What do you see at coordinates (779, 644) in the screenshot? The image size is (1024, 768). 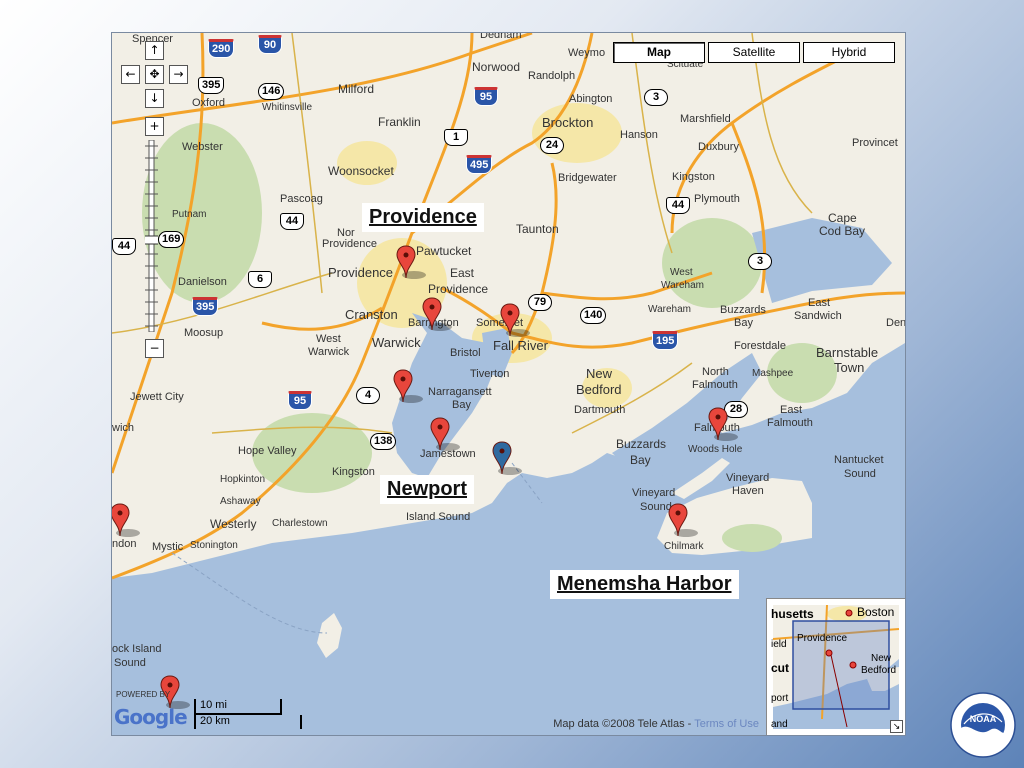 I see `overview-label-field: ield` at bounding box center [779, 644].